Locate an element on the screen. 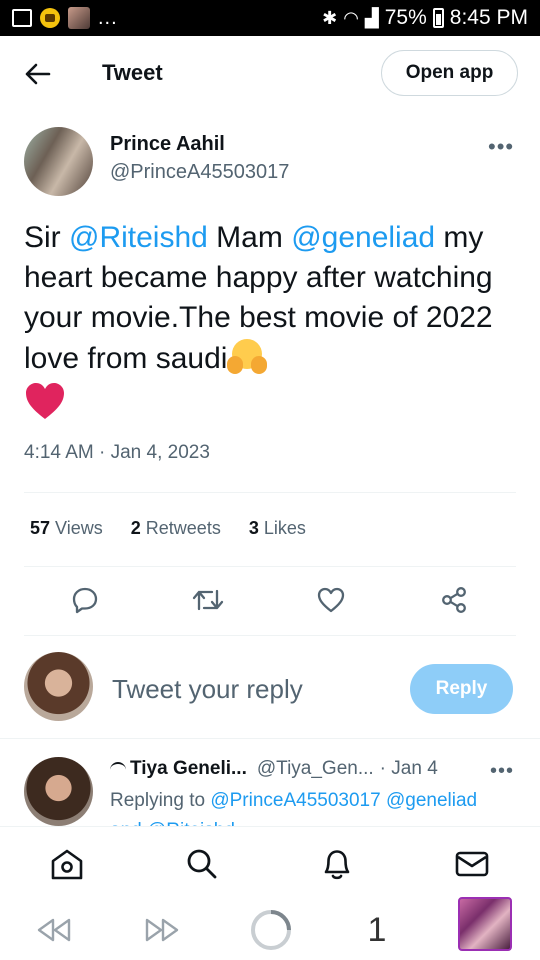 The width and height of the screenshot is (540, 960). rewind-icon is located at coordinates (54, 930).